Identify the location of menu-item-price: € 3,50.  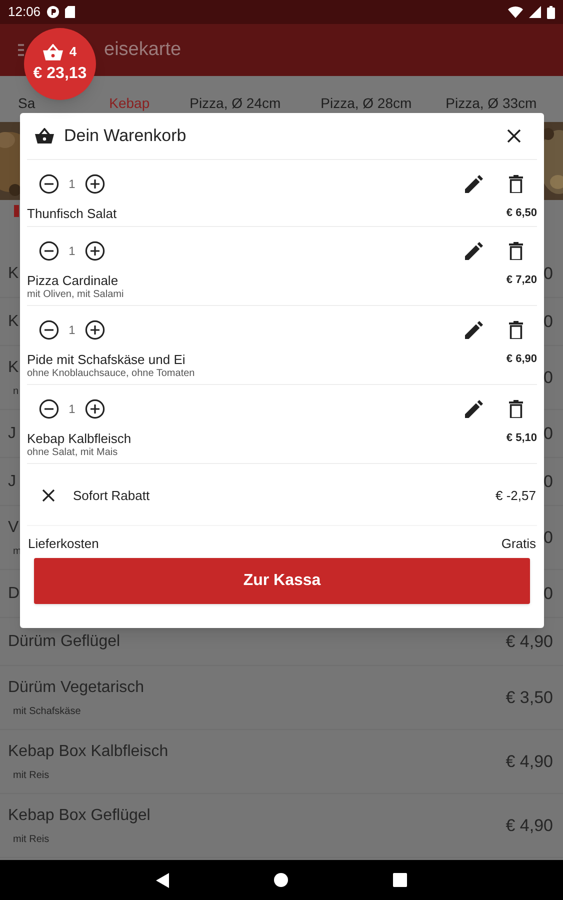
(529, 697).